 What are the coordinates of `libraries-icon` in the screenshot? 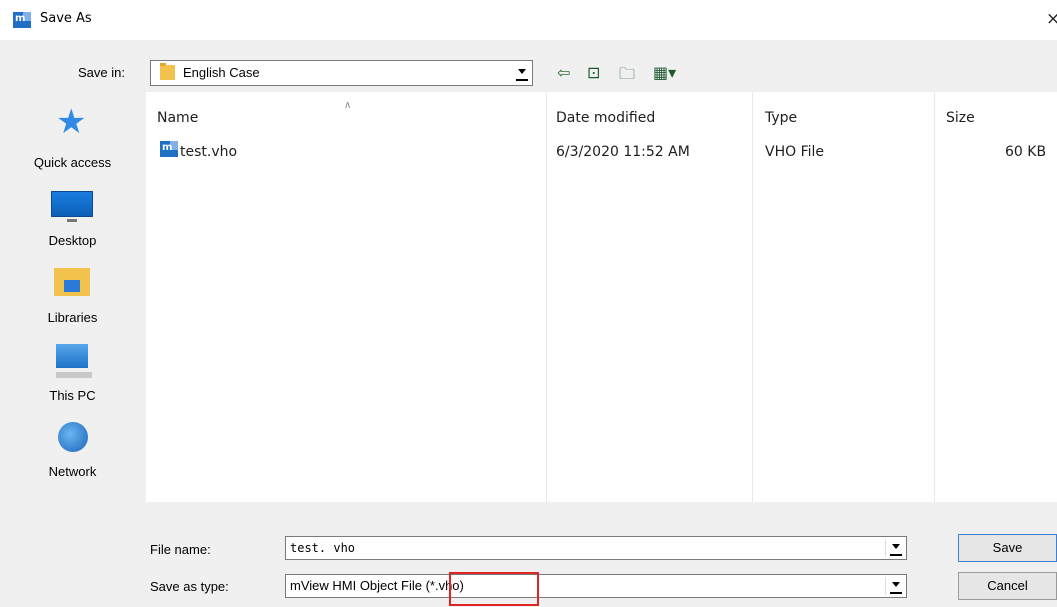 It's located at (72, 282).